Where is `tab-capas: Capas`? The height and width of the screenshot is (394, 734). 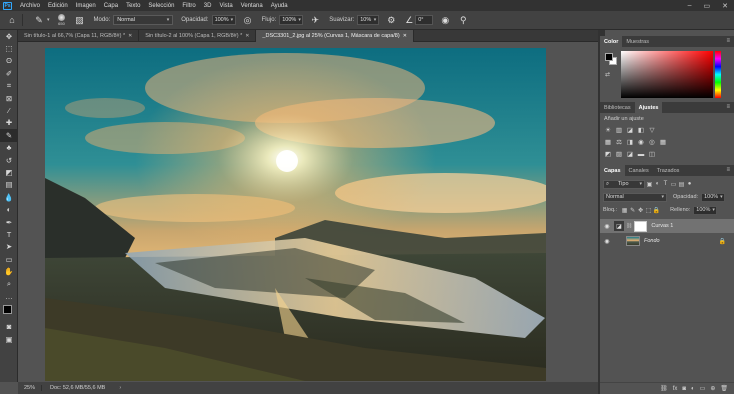
tab-capas: Capas is located at coordinates (612, 170).